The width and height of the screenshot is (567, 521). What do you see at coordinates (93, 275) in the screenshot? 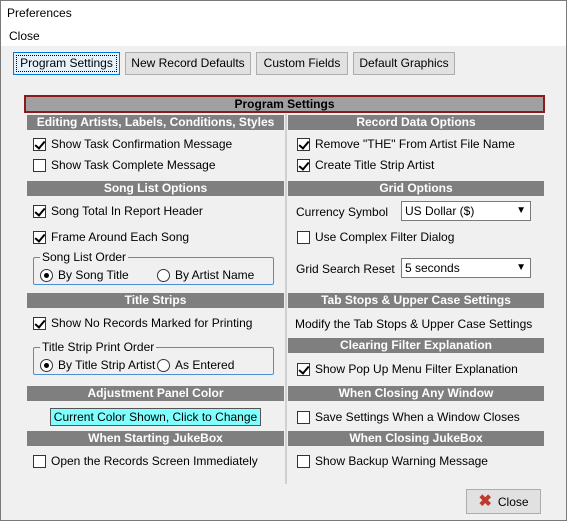
I see `by-song-title-label: By Song Title` at bounding box center [93, 275].